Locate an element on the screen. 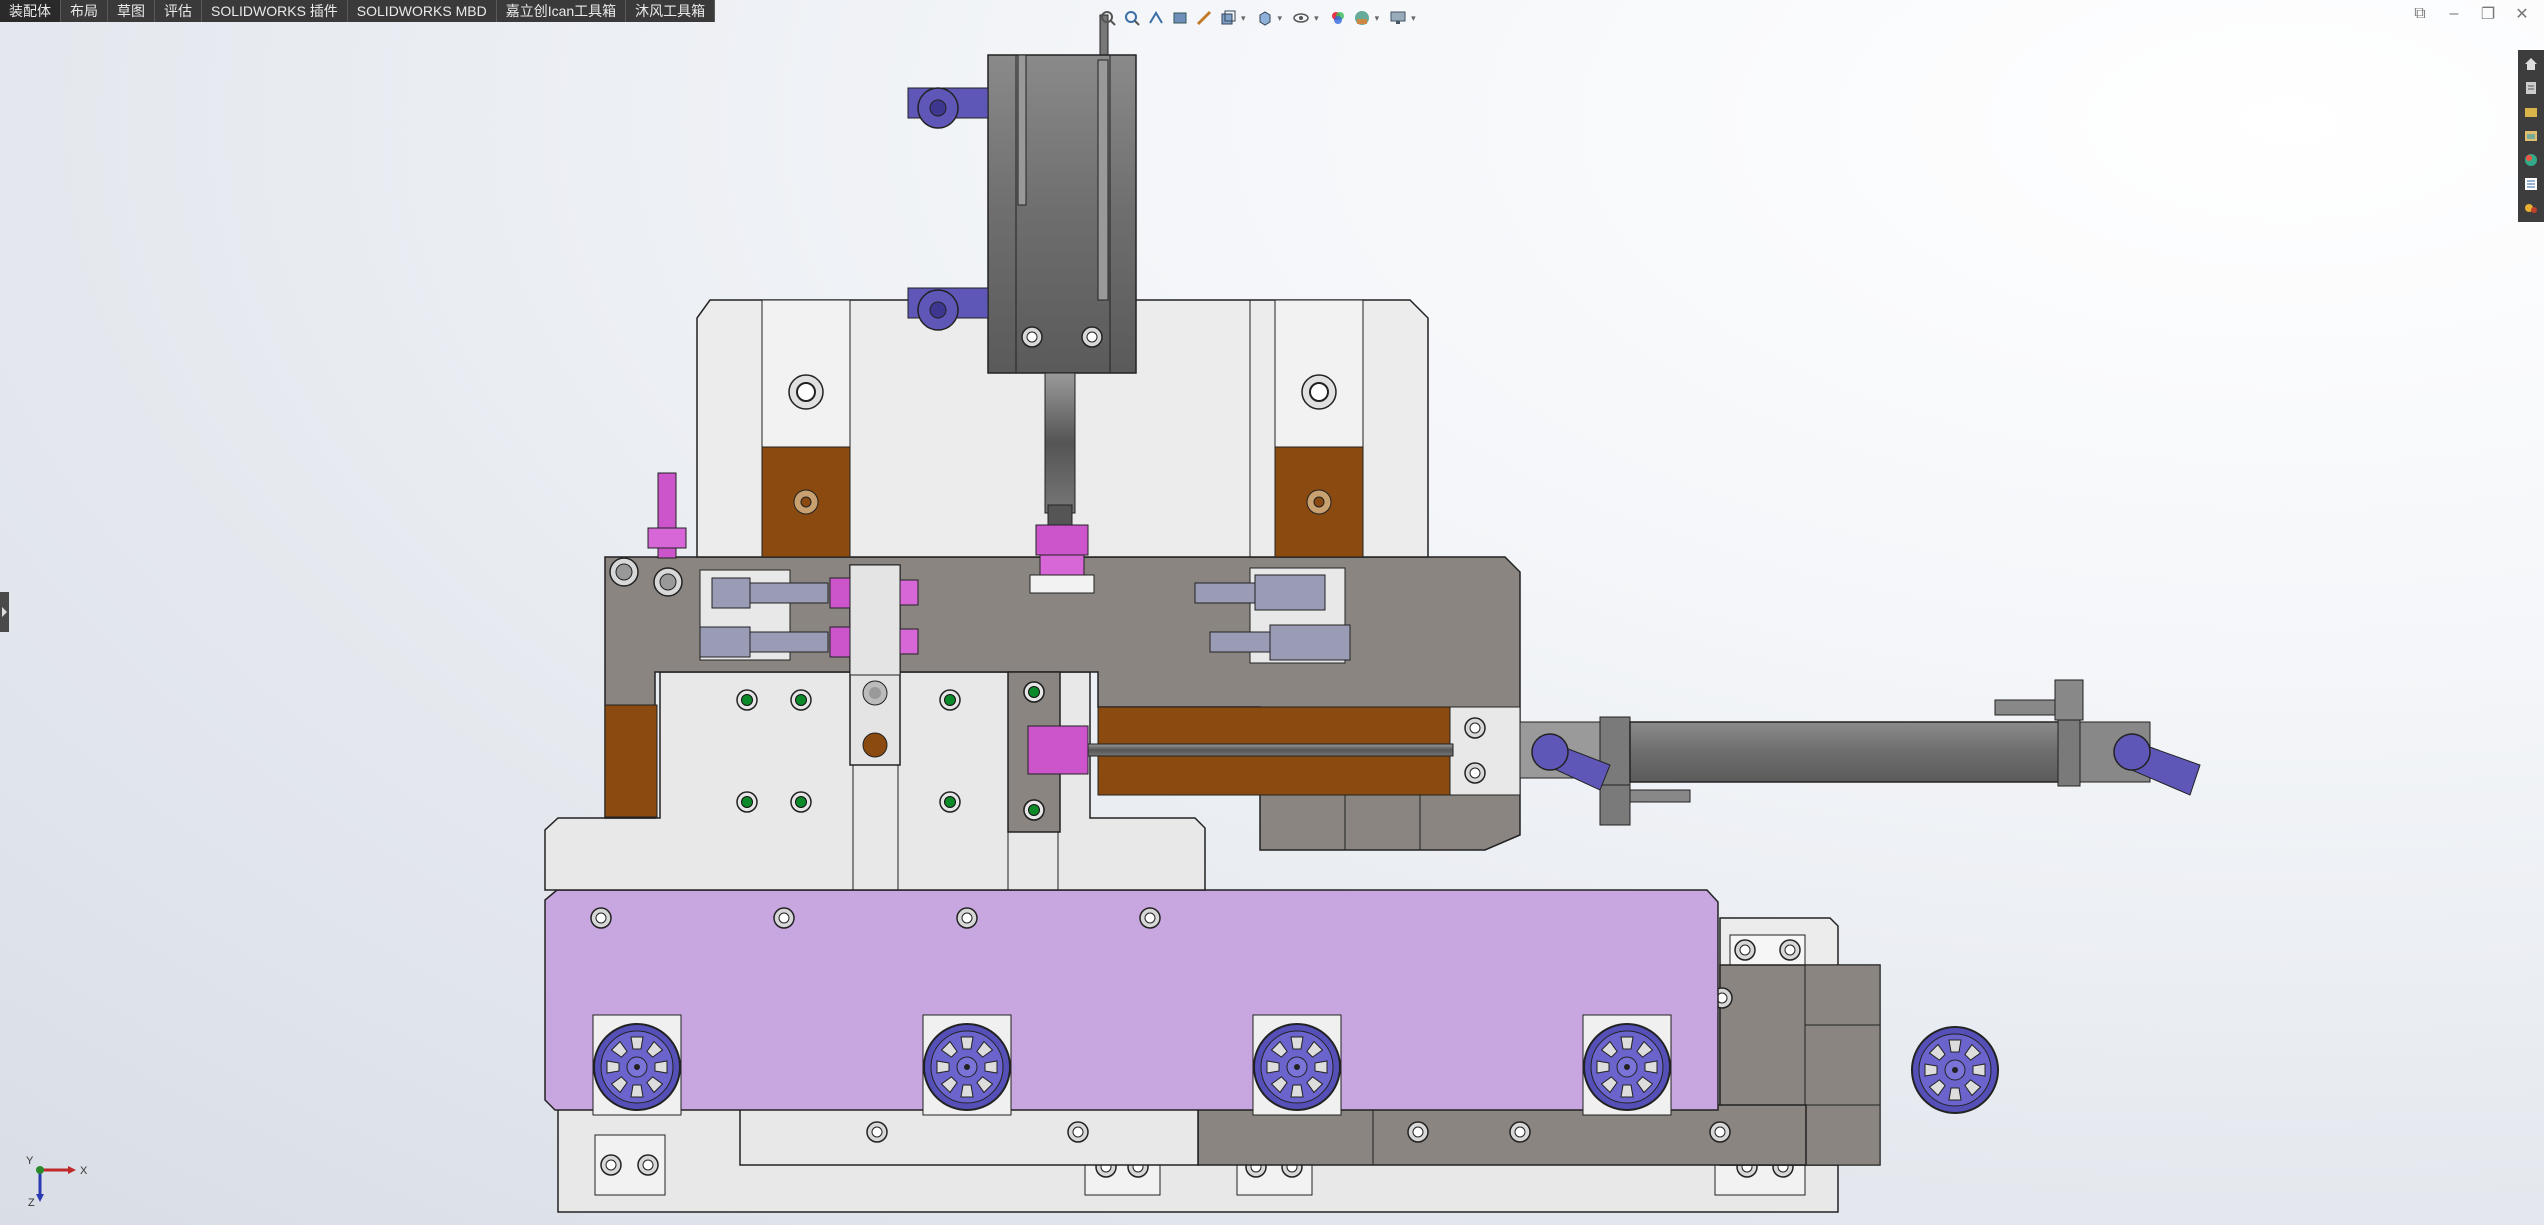 The height and width of the screenshot is (1225, 2544). resources-icon is located at coordinates (2531, 88).